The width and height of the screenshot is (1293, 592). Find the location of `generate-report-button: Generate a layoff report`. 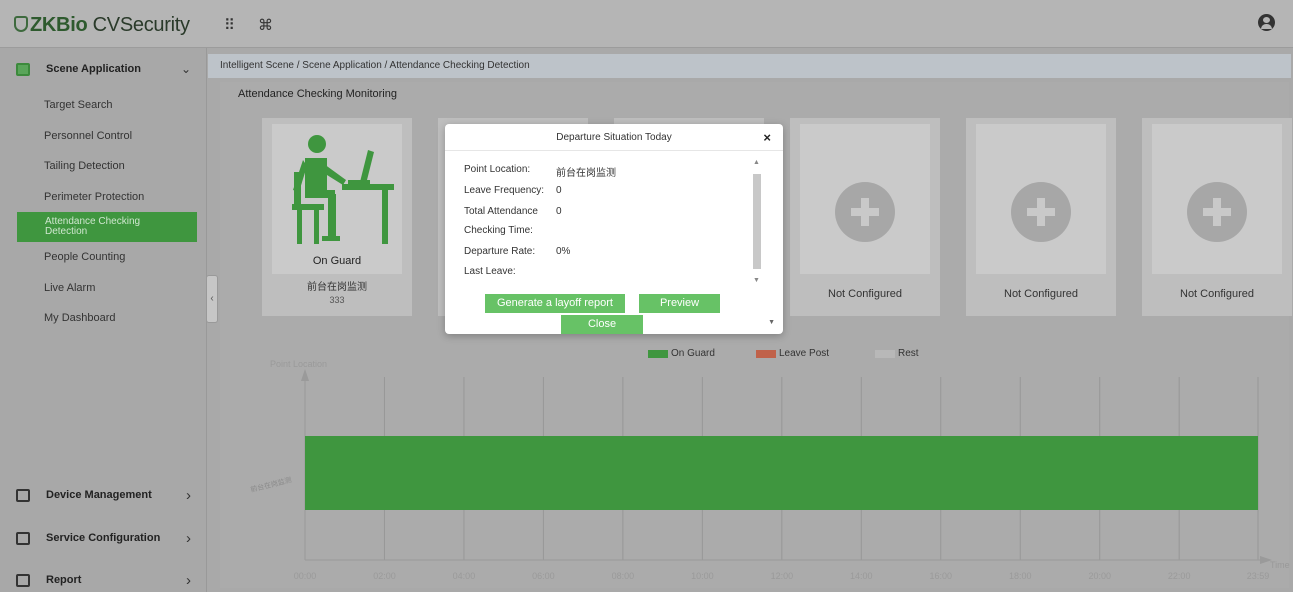

generate-report-button: Generate a layoff report is located at coordinates (555, 303).